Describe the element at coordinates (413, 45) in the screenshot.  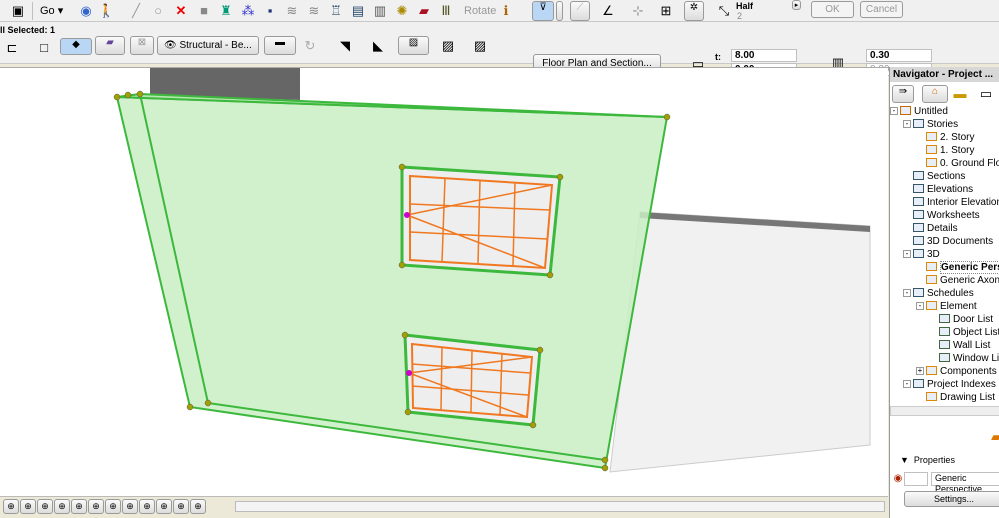
I see `ref-line-outside-icon: ▨` at that location.